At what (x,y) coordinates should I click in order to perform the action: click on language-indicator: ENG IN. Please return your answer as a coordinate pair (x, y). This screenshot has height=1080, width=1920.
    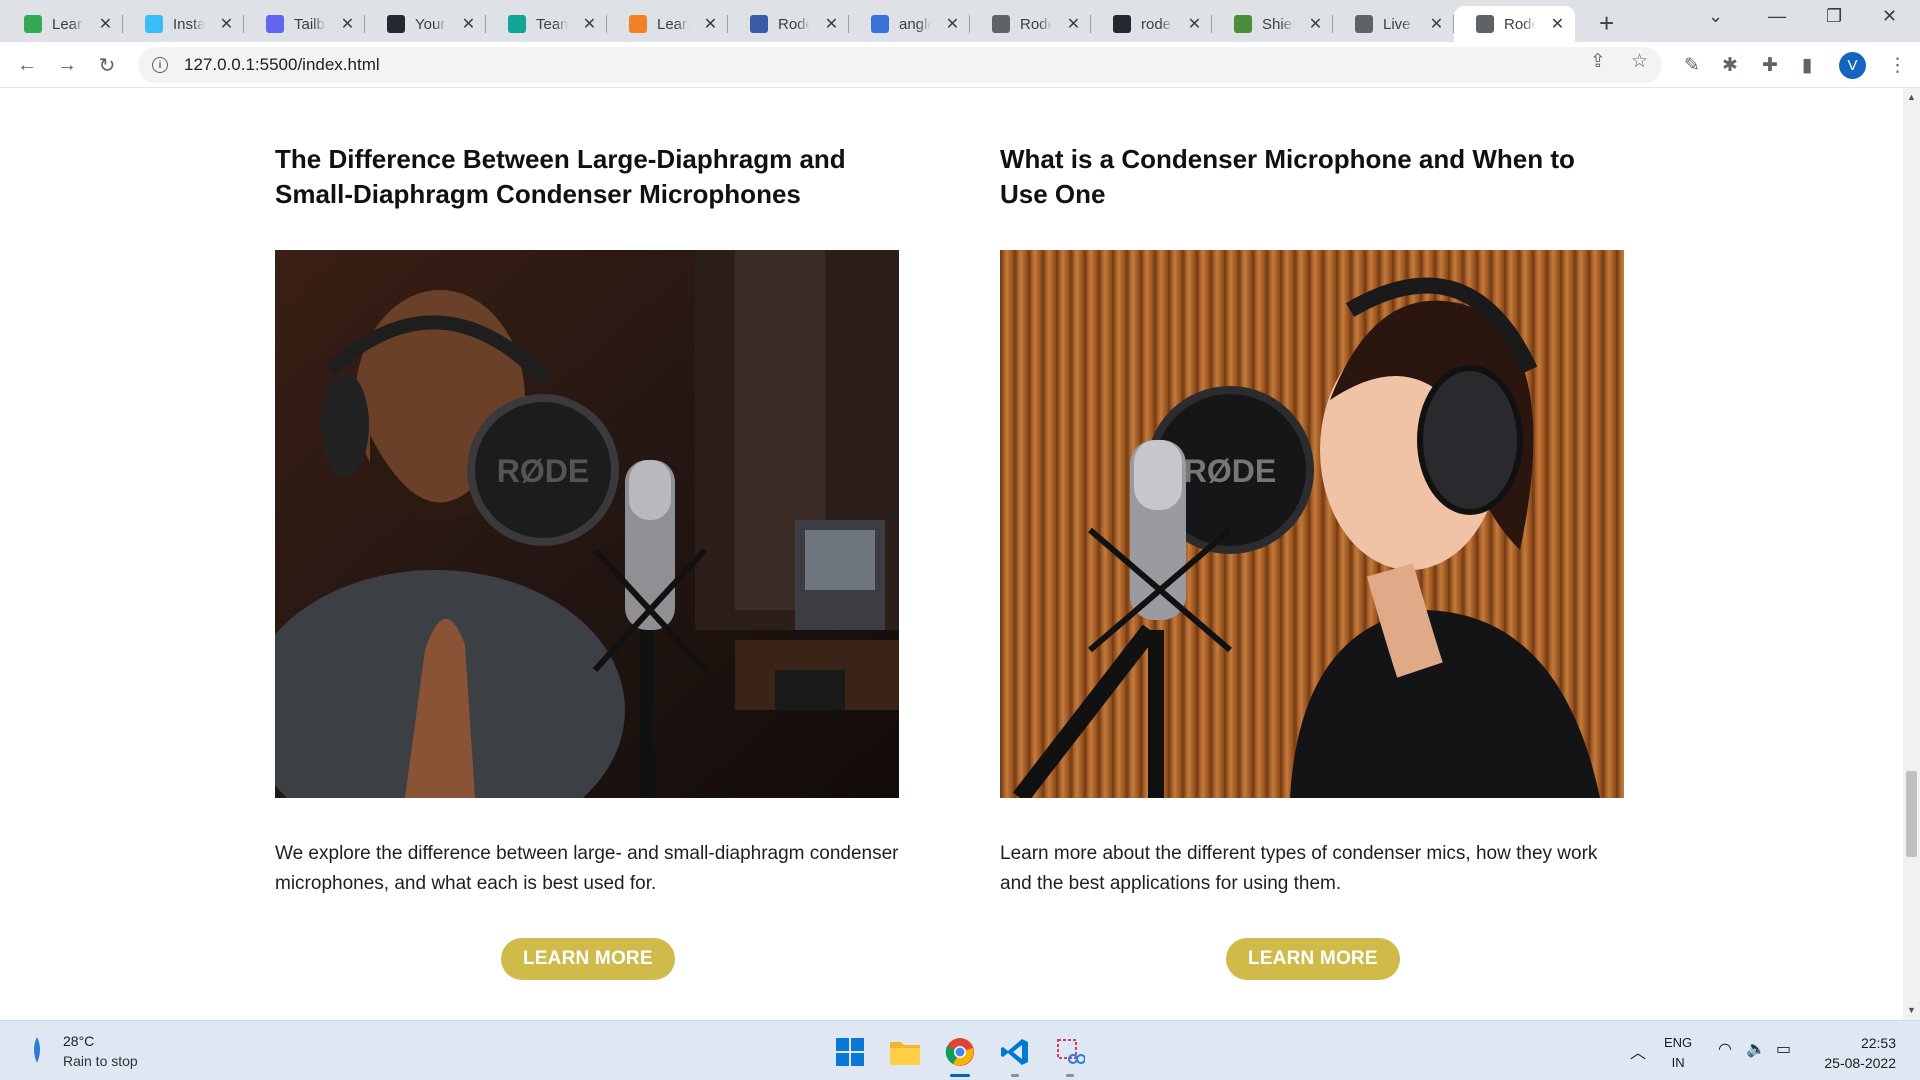
    Looking at the image, I should click on (1678, 1053).